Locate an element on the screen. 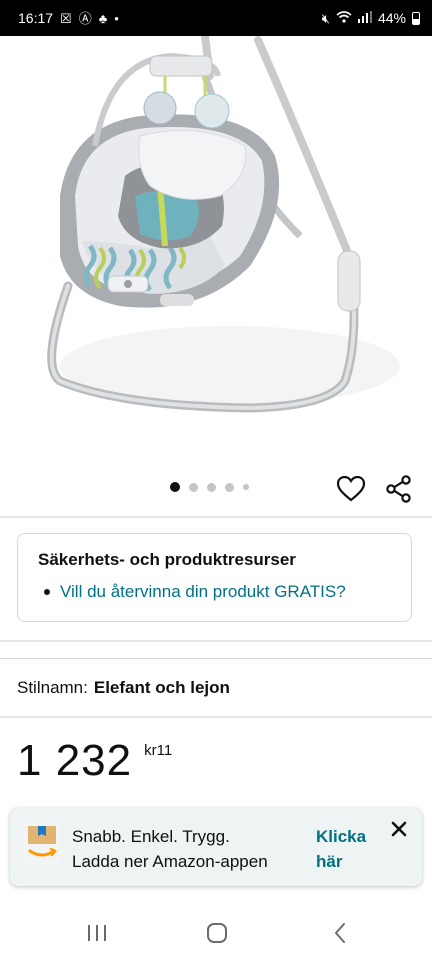 The width and height of the screenshot is (432, 960). notification-icon: ☒ is located at coordinates (66, 18).